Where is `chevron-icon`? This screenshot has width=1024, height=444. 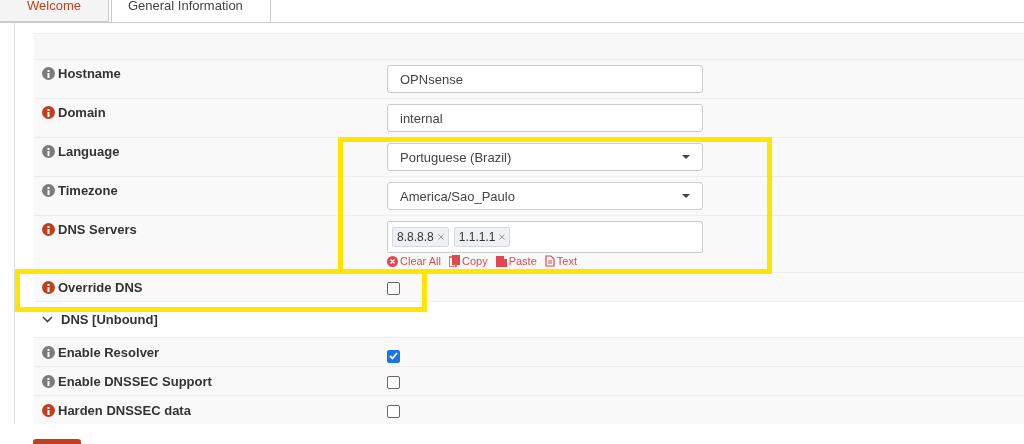 chevron-icon is located at coordinates (47, 319).